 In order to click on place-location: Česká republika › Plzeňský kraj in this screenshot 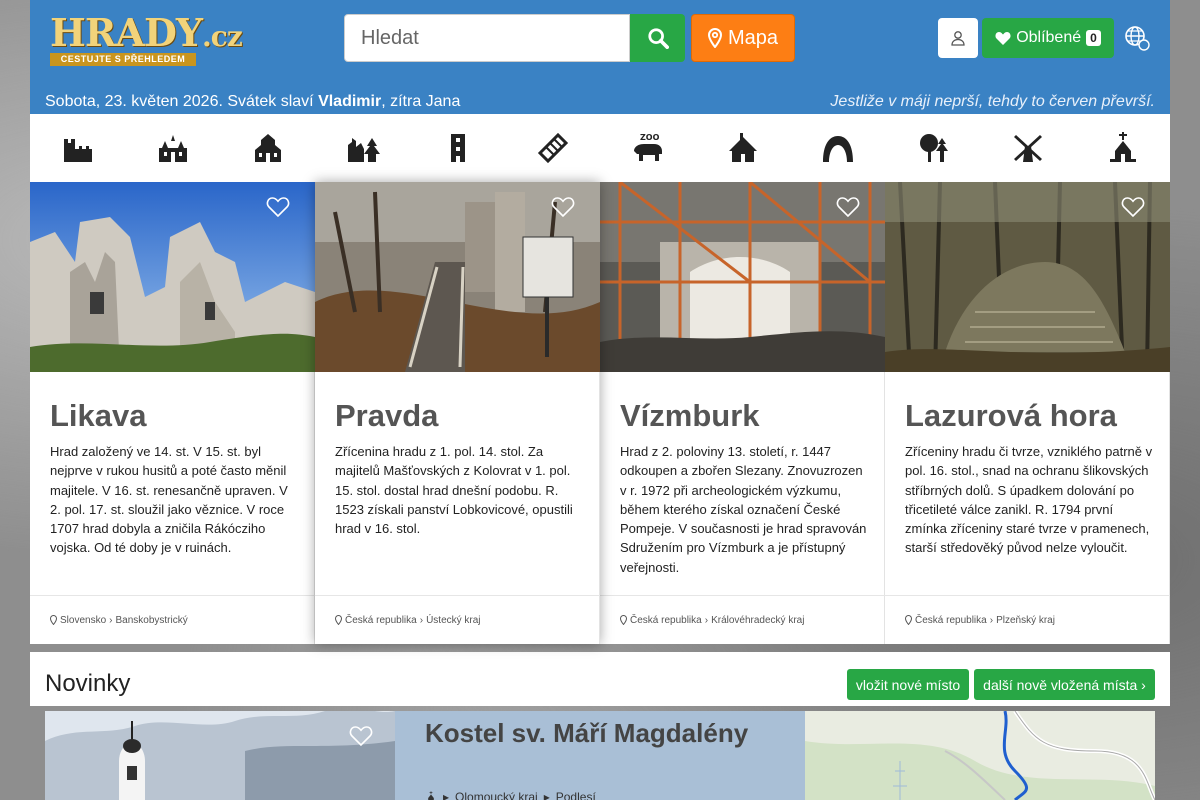, I will do `click(1027, 619)`.